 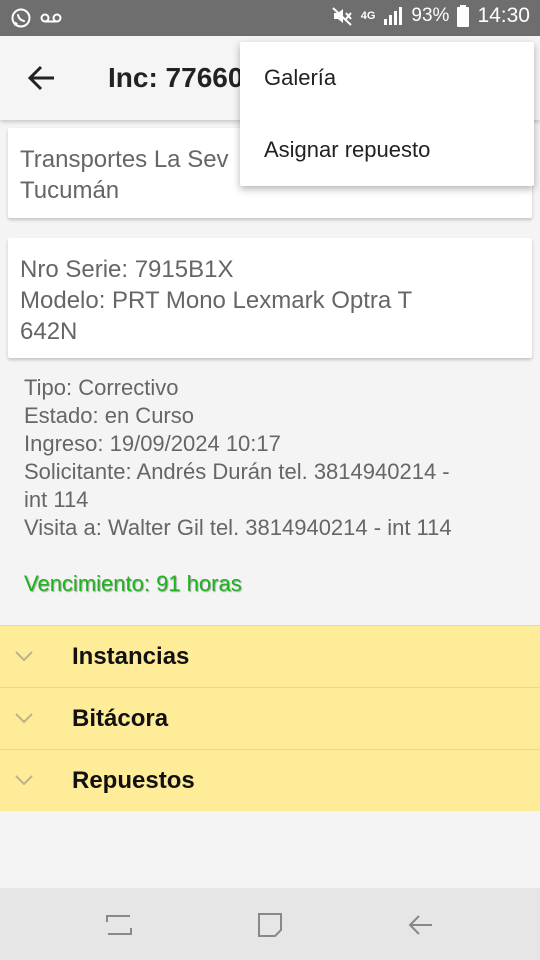 I want to click on recents-icon, so click(x=119, y=925).